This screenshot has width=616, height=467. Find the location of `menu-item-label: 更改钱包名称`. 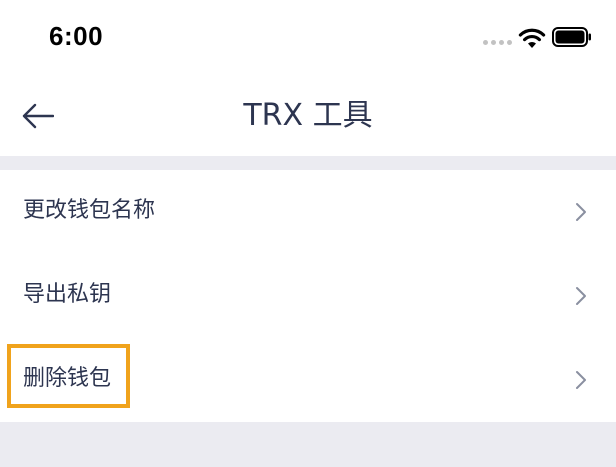

menu-item-label: 更改钱包名称 is located at coordinates (89, 210).